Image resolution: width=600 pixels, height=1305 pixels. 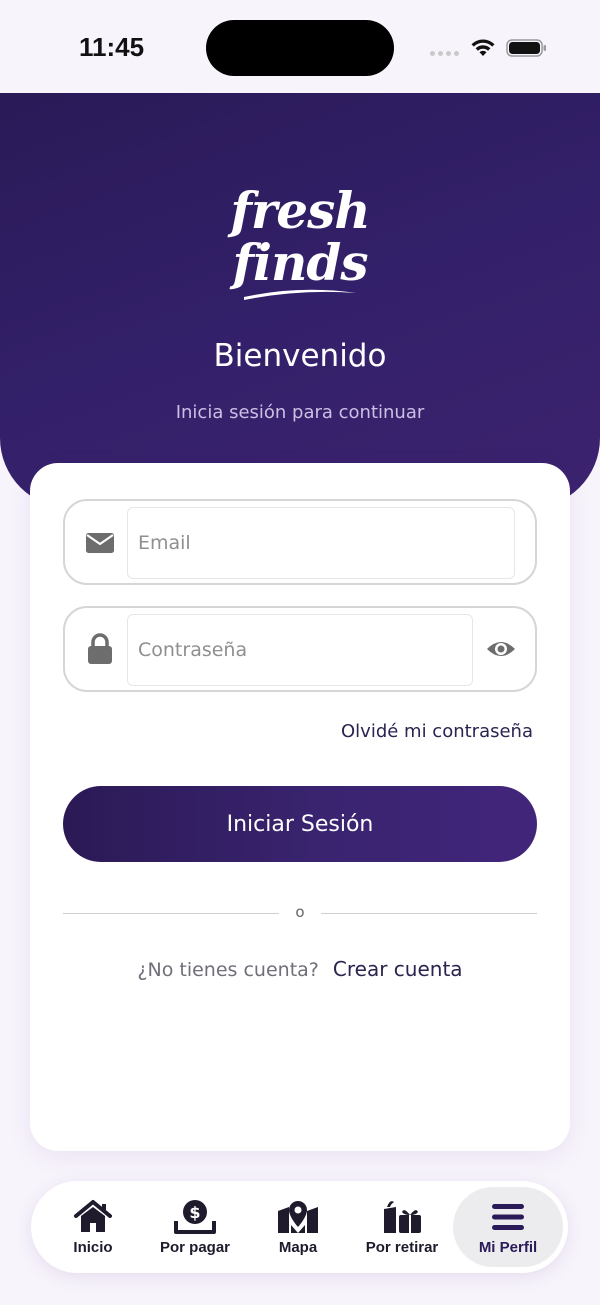 I want to click on cellular-signal-icon, so click(x=444, y=53).